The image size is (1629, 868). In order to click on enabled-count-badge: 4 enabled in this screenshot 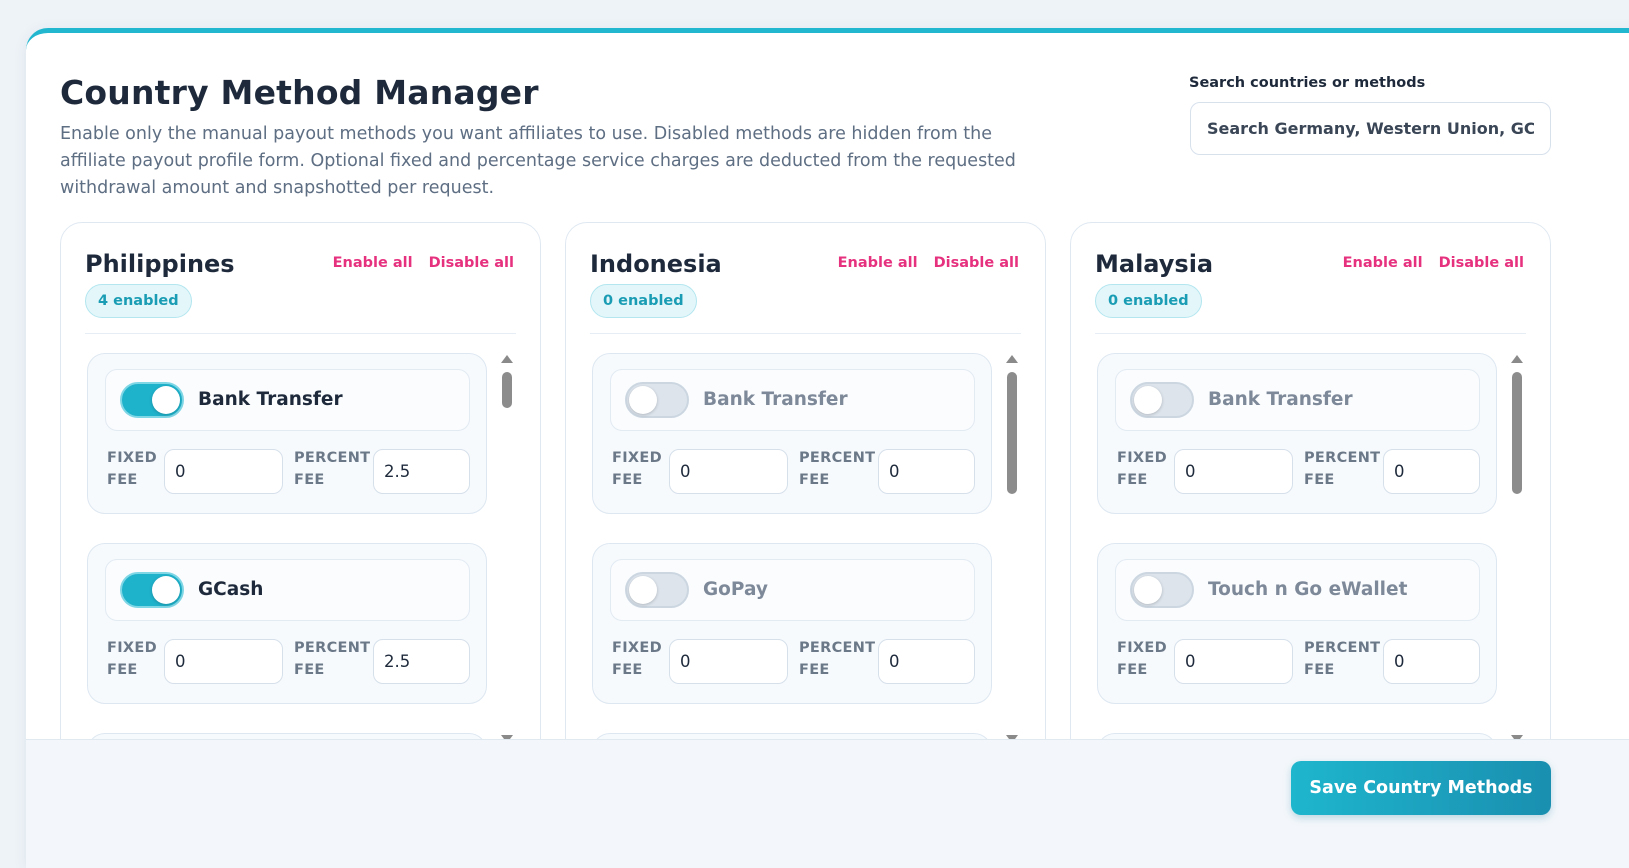, I will do `click(138, 301)`.